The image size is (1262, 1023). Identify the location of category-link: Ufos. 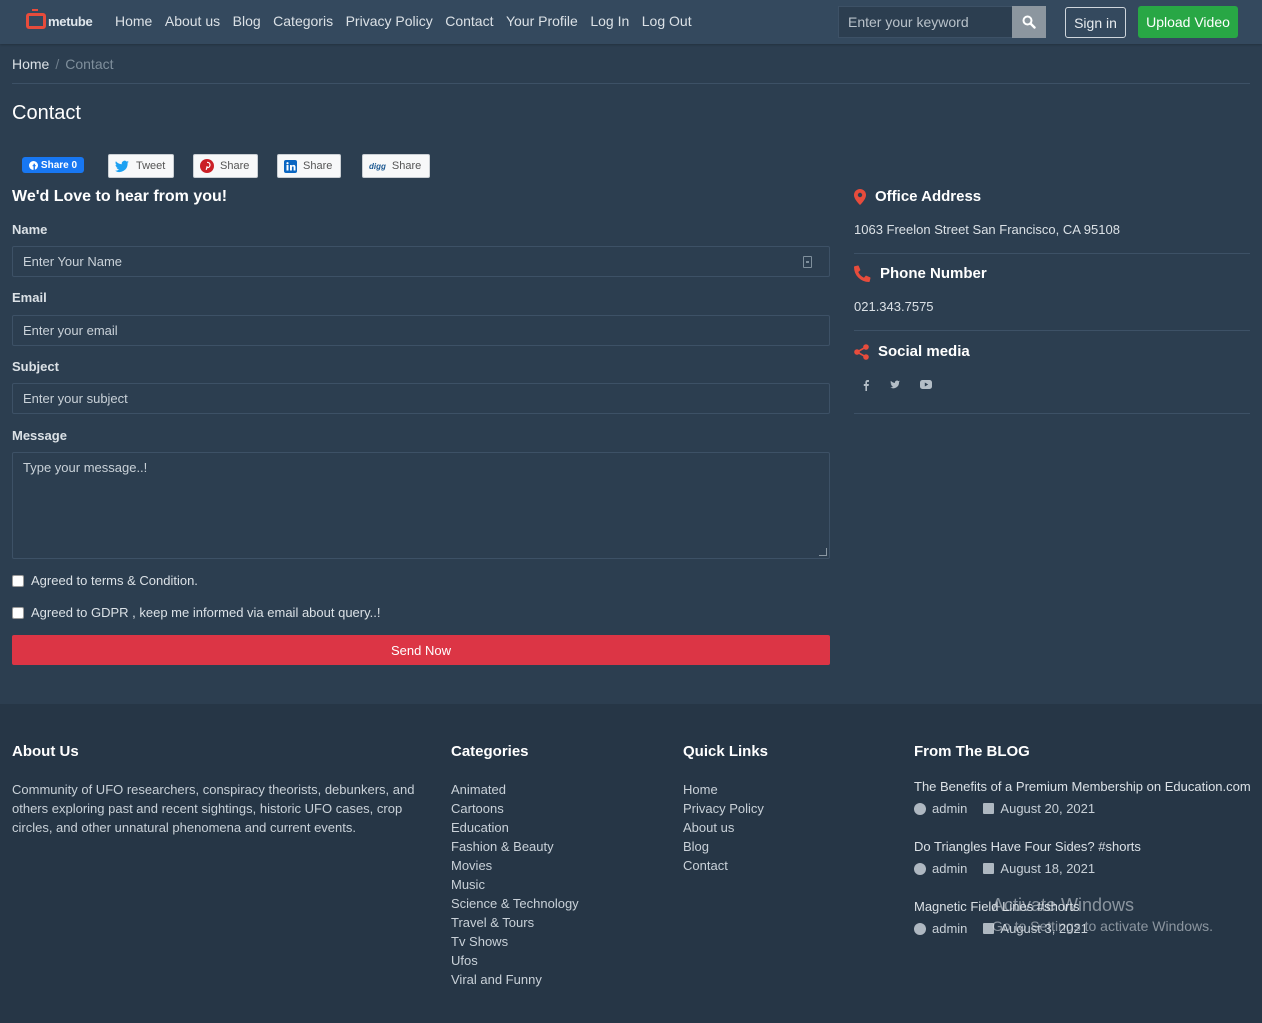
(515, 960).